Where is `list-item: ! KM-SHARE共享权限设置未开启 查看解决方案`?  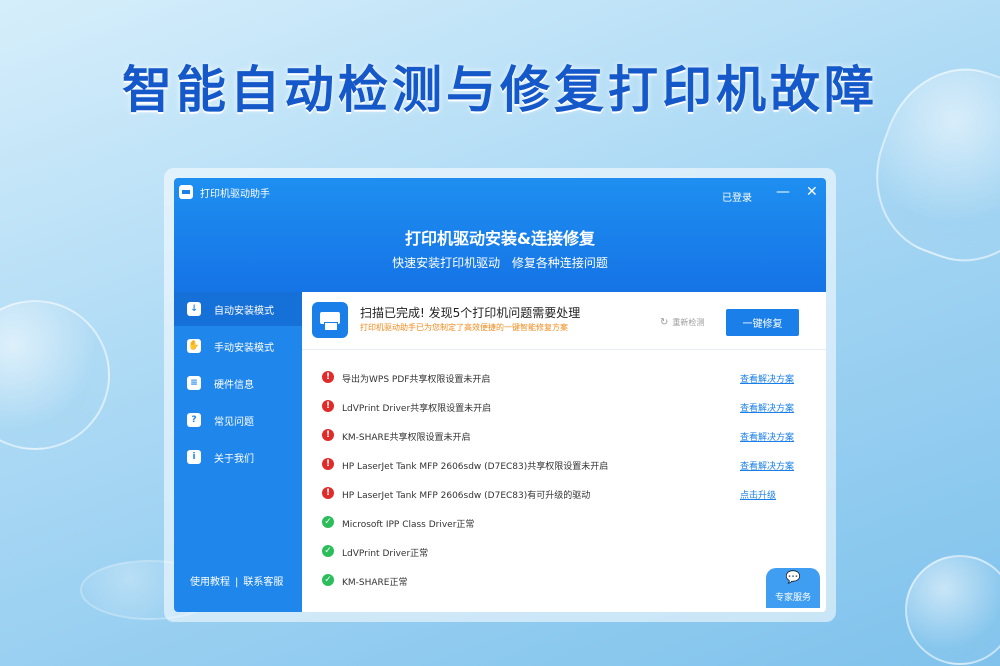 list-item: ! KM-SHARE共享权限设置未开启 查看解决方案 is located at coordinates (564, 435).